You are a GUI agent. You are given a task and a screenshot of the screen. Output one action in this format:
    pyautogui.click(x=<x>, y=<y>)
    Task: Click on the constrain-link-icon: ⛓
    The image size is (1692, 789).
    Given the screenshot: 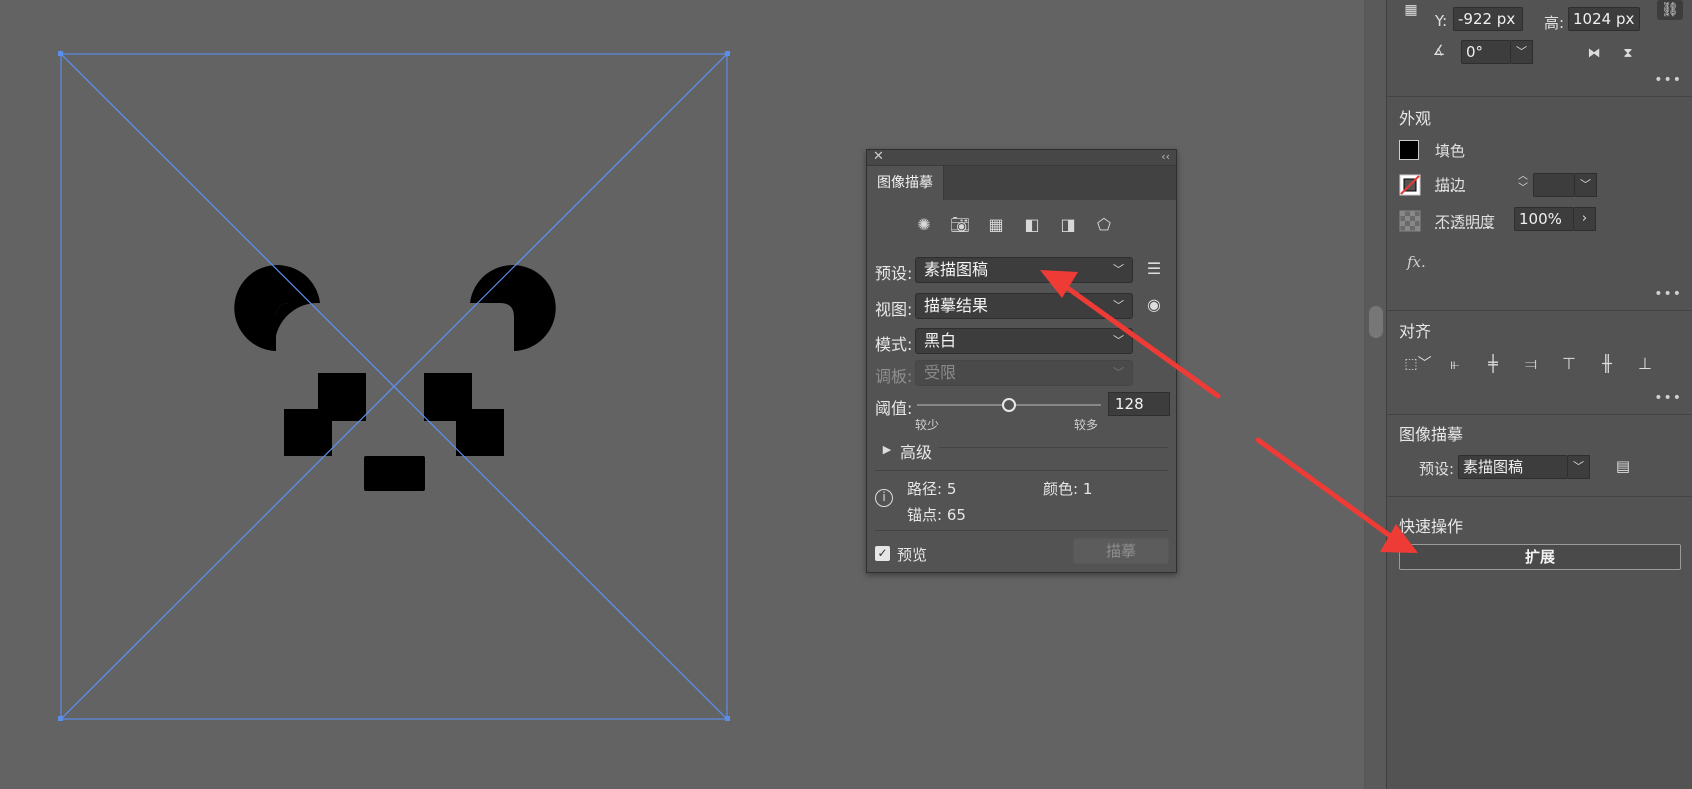 What is the action you would take?
    pyautogui.click(x=1670, y=10)
    